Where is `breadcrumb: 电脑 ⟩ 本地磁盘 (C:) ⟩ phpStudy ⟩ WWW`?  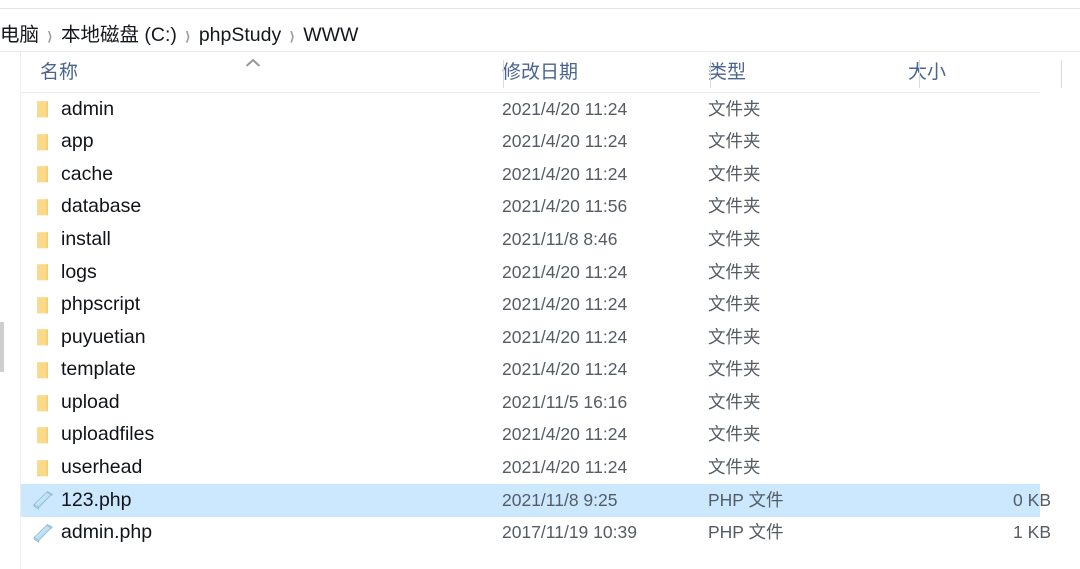
breadcrumb: 电脑 ⟩ 本地磁盘 (C:) ⟩ phpStudy ⟩ WWW is located at coordinates (540, 36).